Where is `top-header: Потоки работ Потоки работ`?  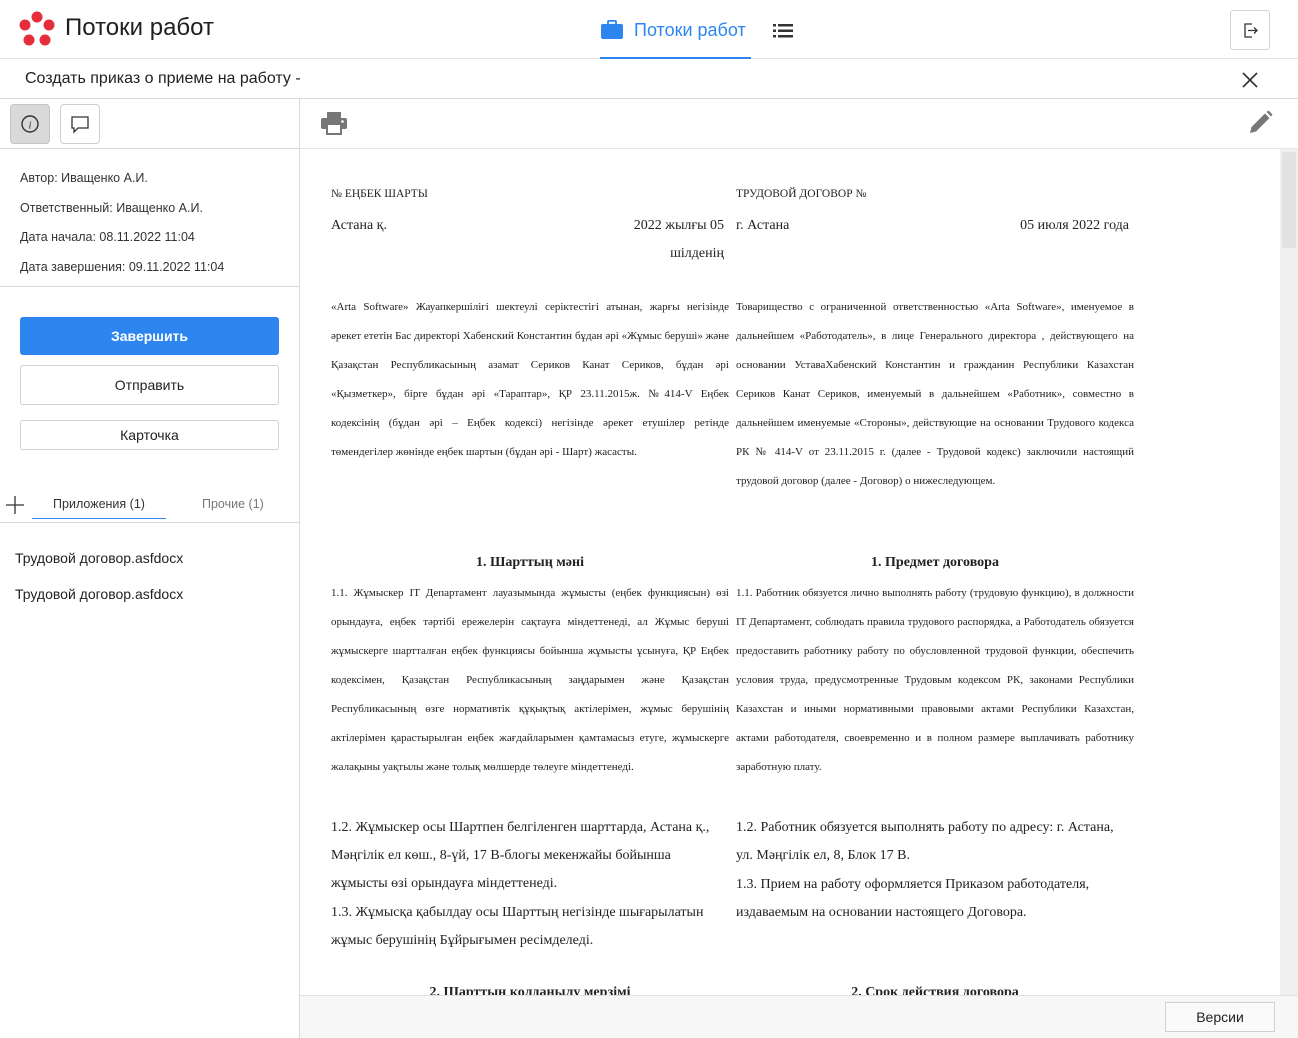 top-header: Потоки работ Потоки работ is located at coordinates (649, 29).